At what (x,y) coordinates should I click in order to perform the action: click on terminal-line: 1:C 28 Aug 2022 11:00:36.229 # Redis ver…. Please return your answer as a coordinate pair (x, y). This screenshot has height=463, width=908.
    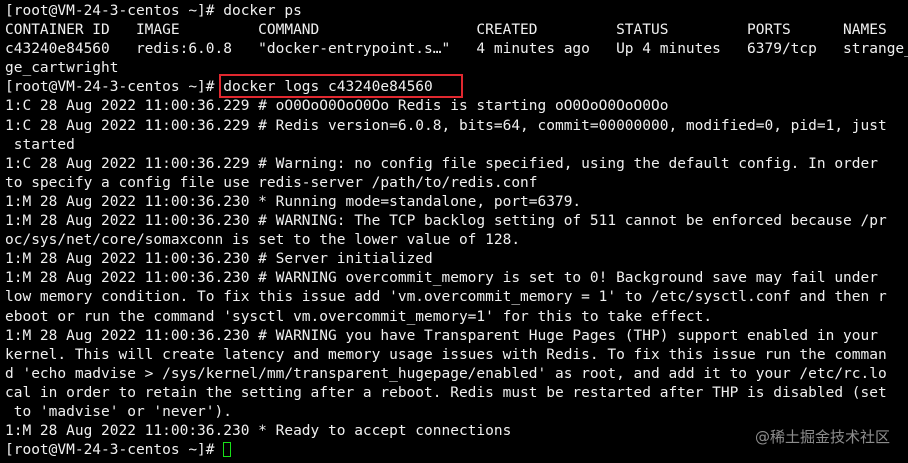
    Looking at the image, I should click on (446, 125).